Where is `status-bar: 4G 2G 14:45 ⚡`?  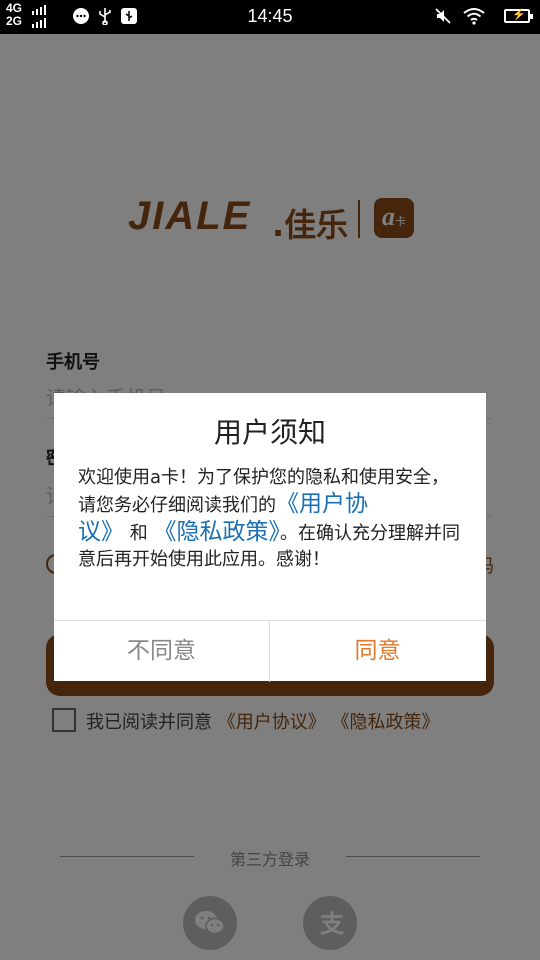 status-bar: 4G 2G 14:45 ⚡ is located at coordinates (270, 17).